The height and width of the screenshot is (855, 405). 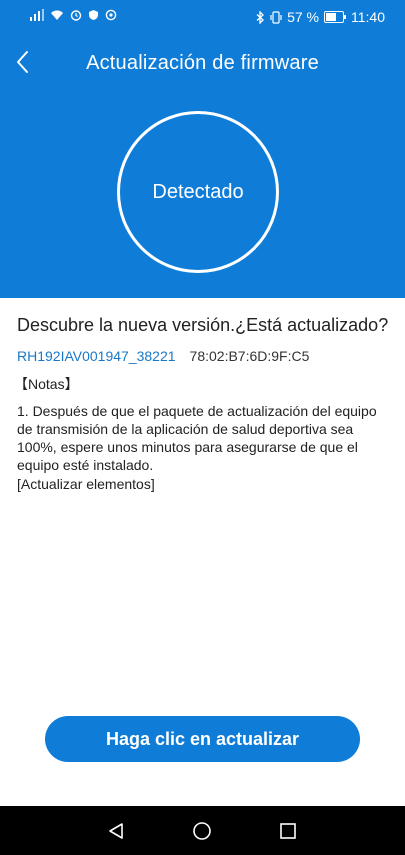 I want to click on app-notification-icon, so click(x=111, y=15).